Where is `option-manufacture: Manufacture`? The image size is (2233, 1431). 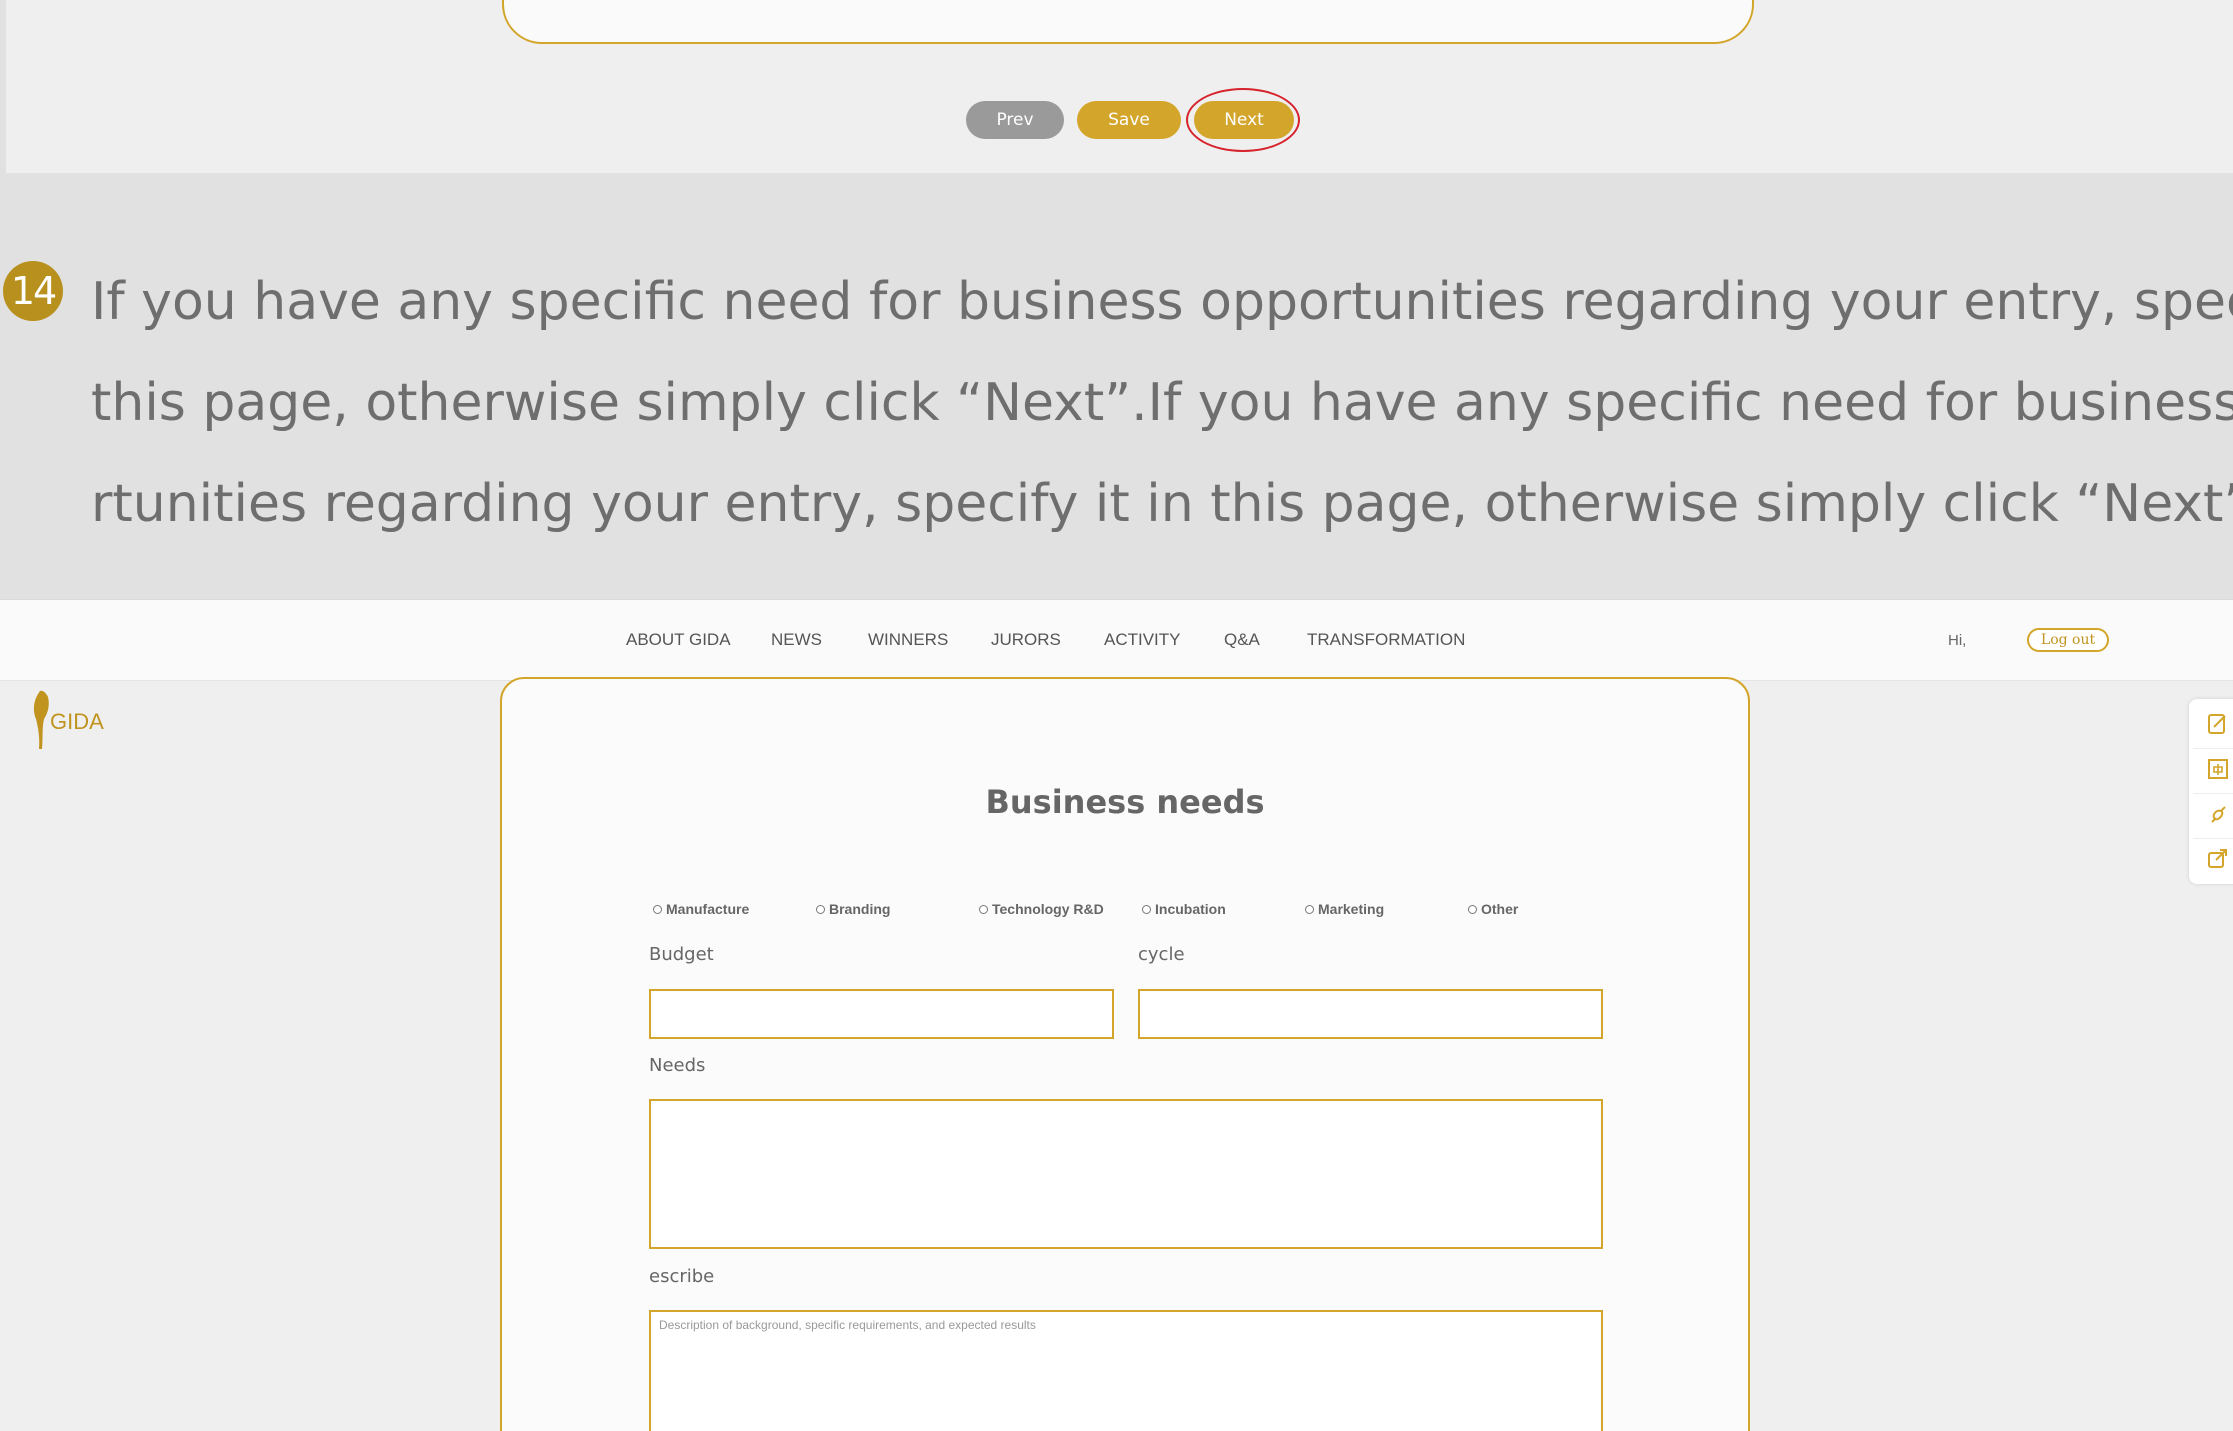
option-manufacture: Manufacture is located at coordinates (701, 909).